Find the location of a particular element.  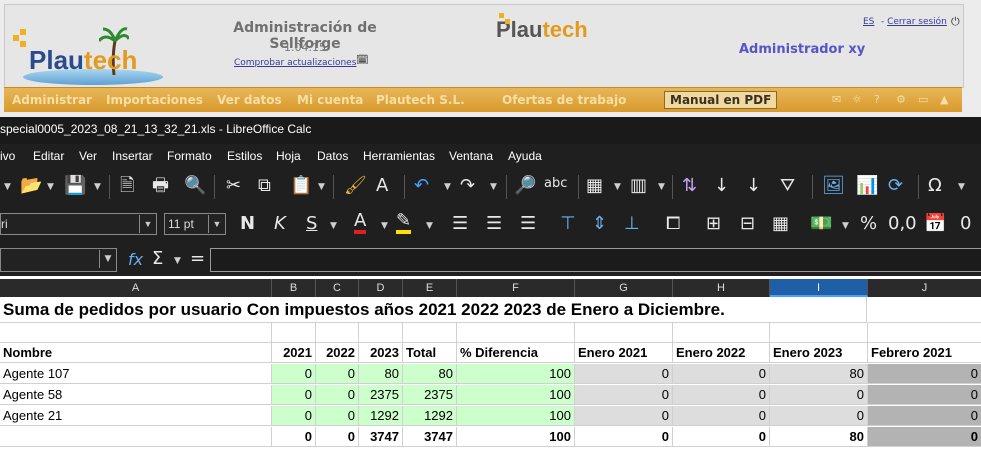

menu-ayuda: Ayuda is located at coordinates (525, 156).